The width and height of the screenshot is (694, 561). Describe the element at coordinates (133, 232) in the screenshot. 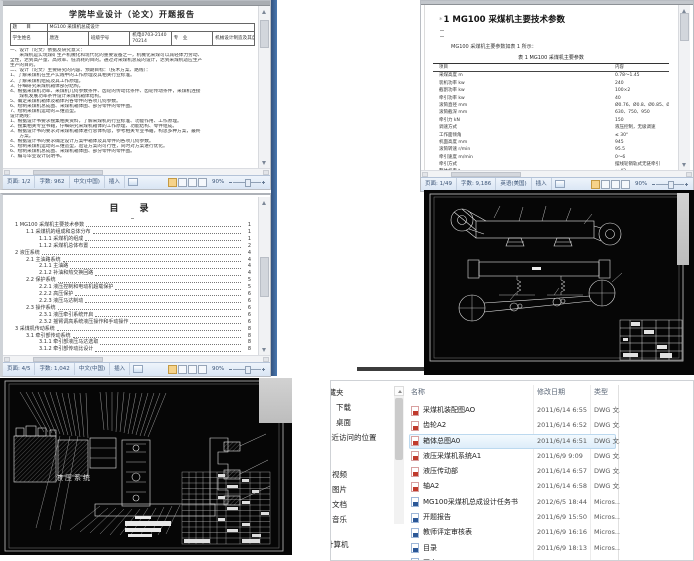

I see `toc-entry: 1.1 采煤机的组成和总体分布 1` at that location.